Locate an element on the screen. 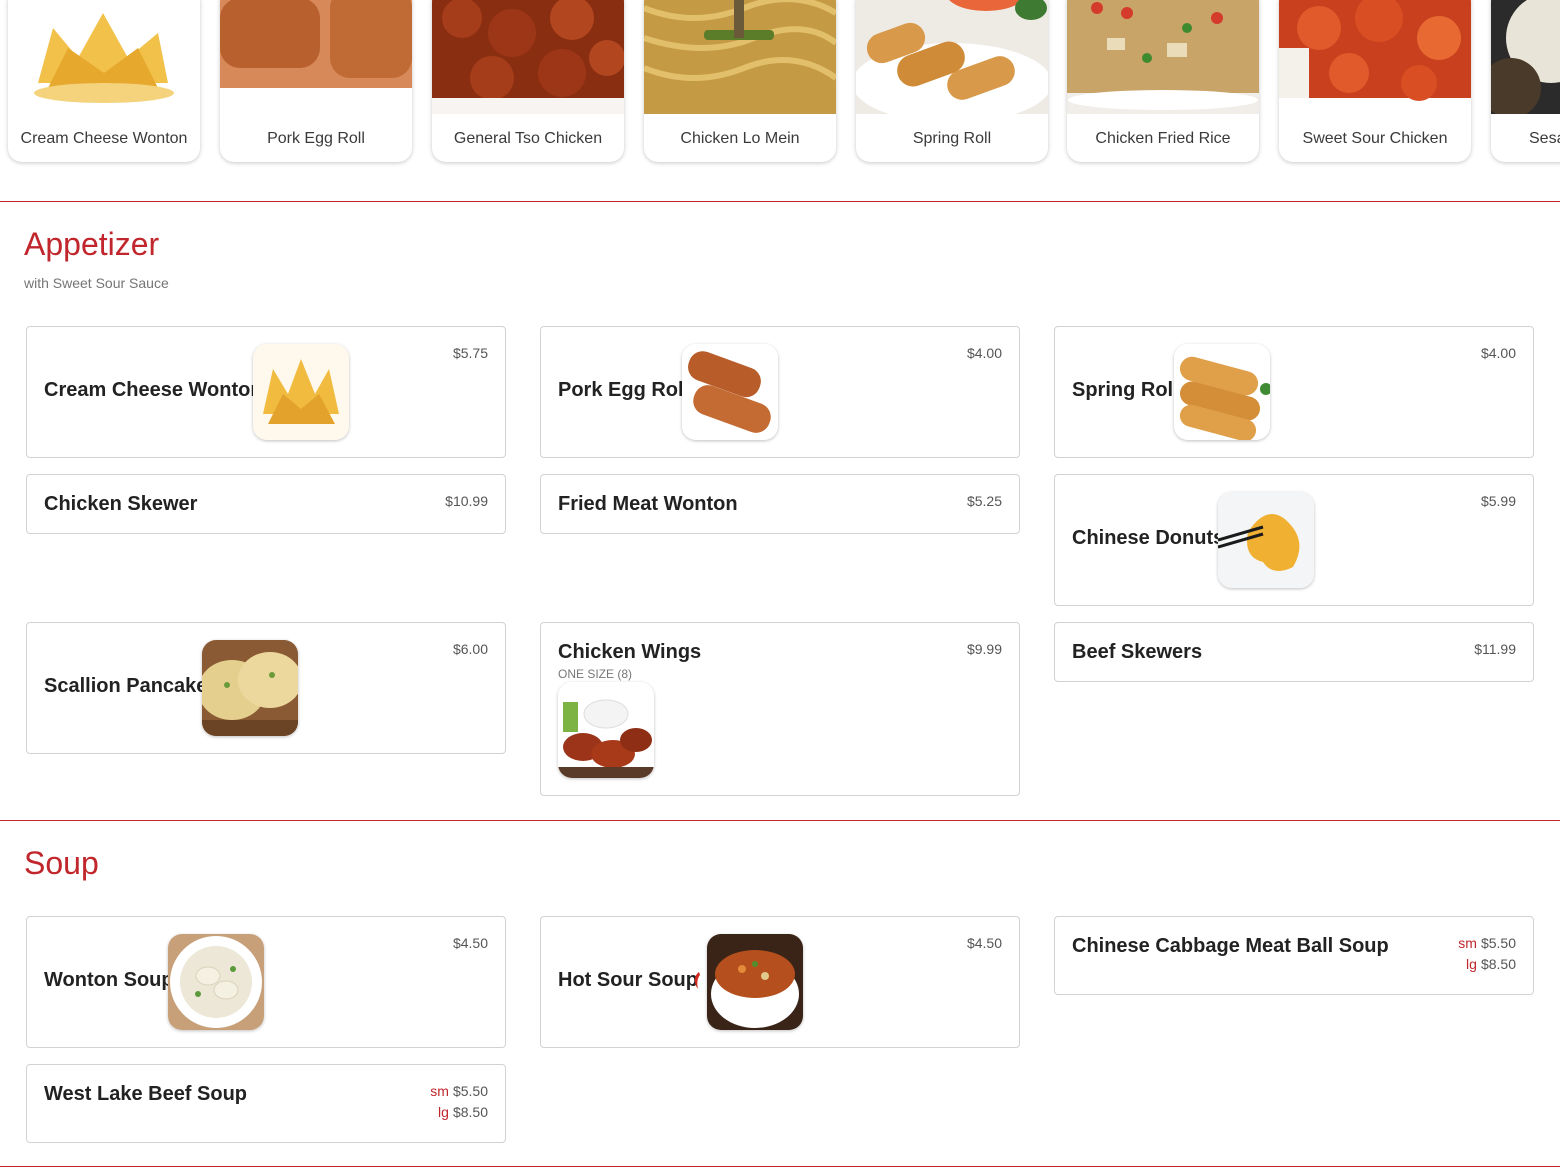 The width and height of the screenshot is (1560, 1174). menu-item-cream-cheese-wonton: Cream Cheese Wonton $5.75 is located at coordinates (266, 392).